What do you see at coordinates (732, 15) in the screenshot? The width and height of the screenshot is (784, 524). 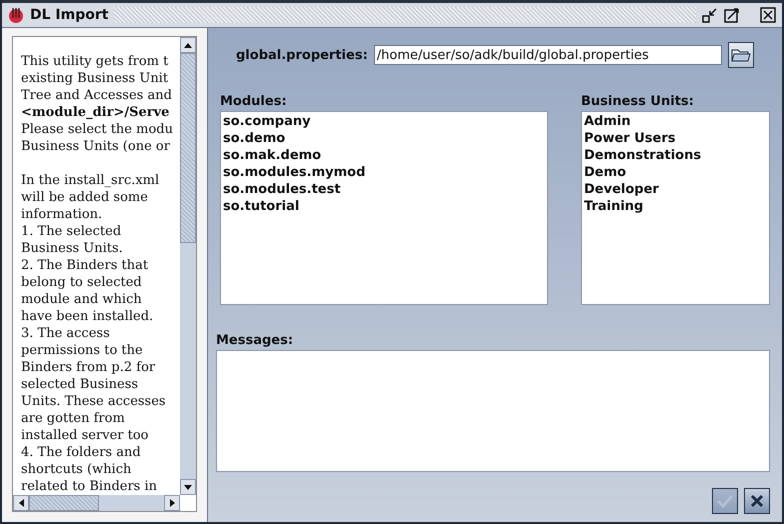 I see `maximize-icon` at bounding box center [732, 15].